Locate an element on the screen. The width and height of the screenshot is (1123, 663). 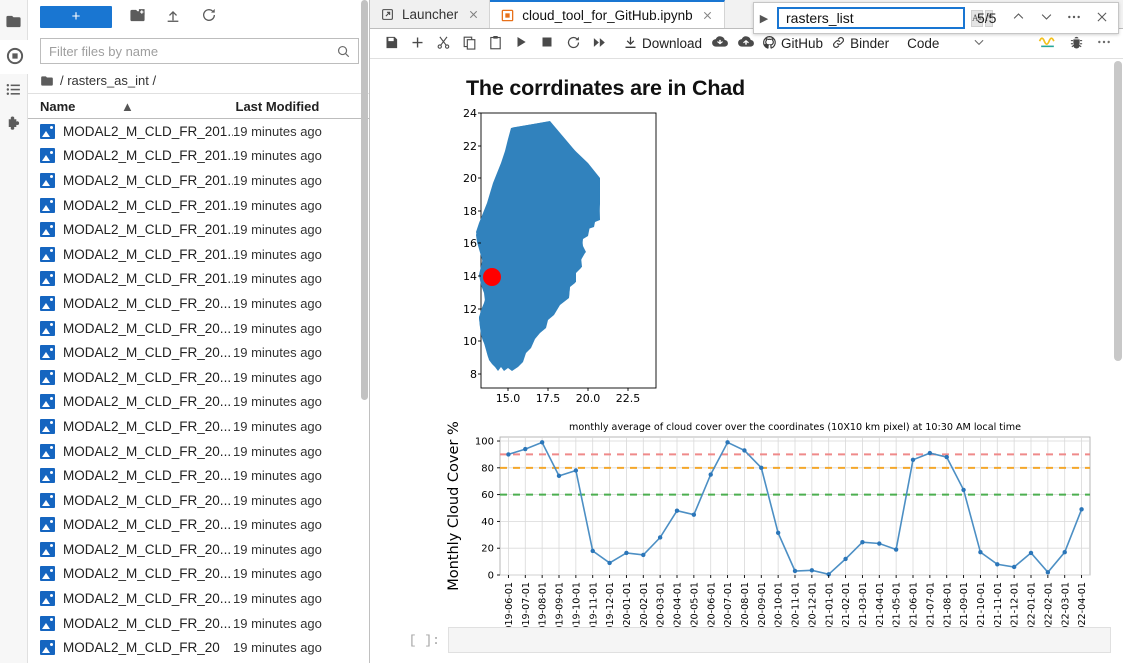
refresh-button is located at coordinates (209, 17).